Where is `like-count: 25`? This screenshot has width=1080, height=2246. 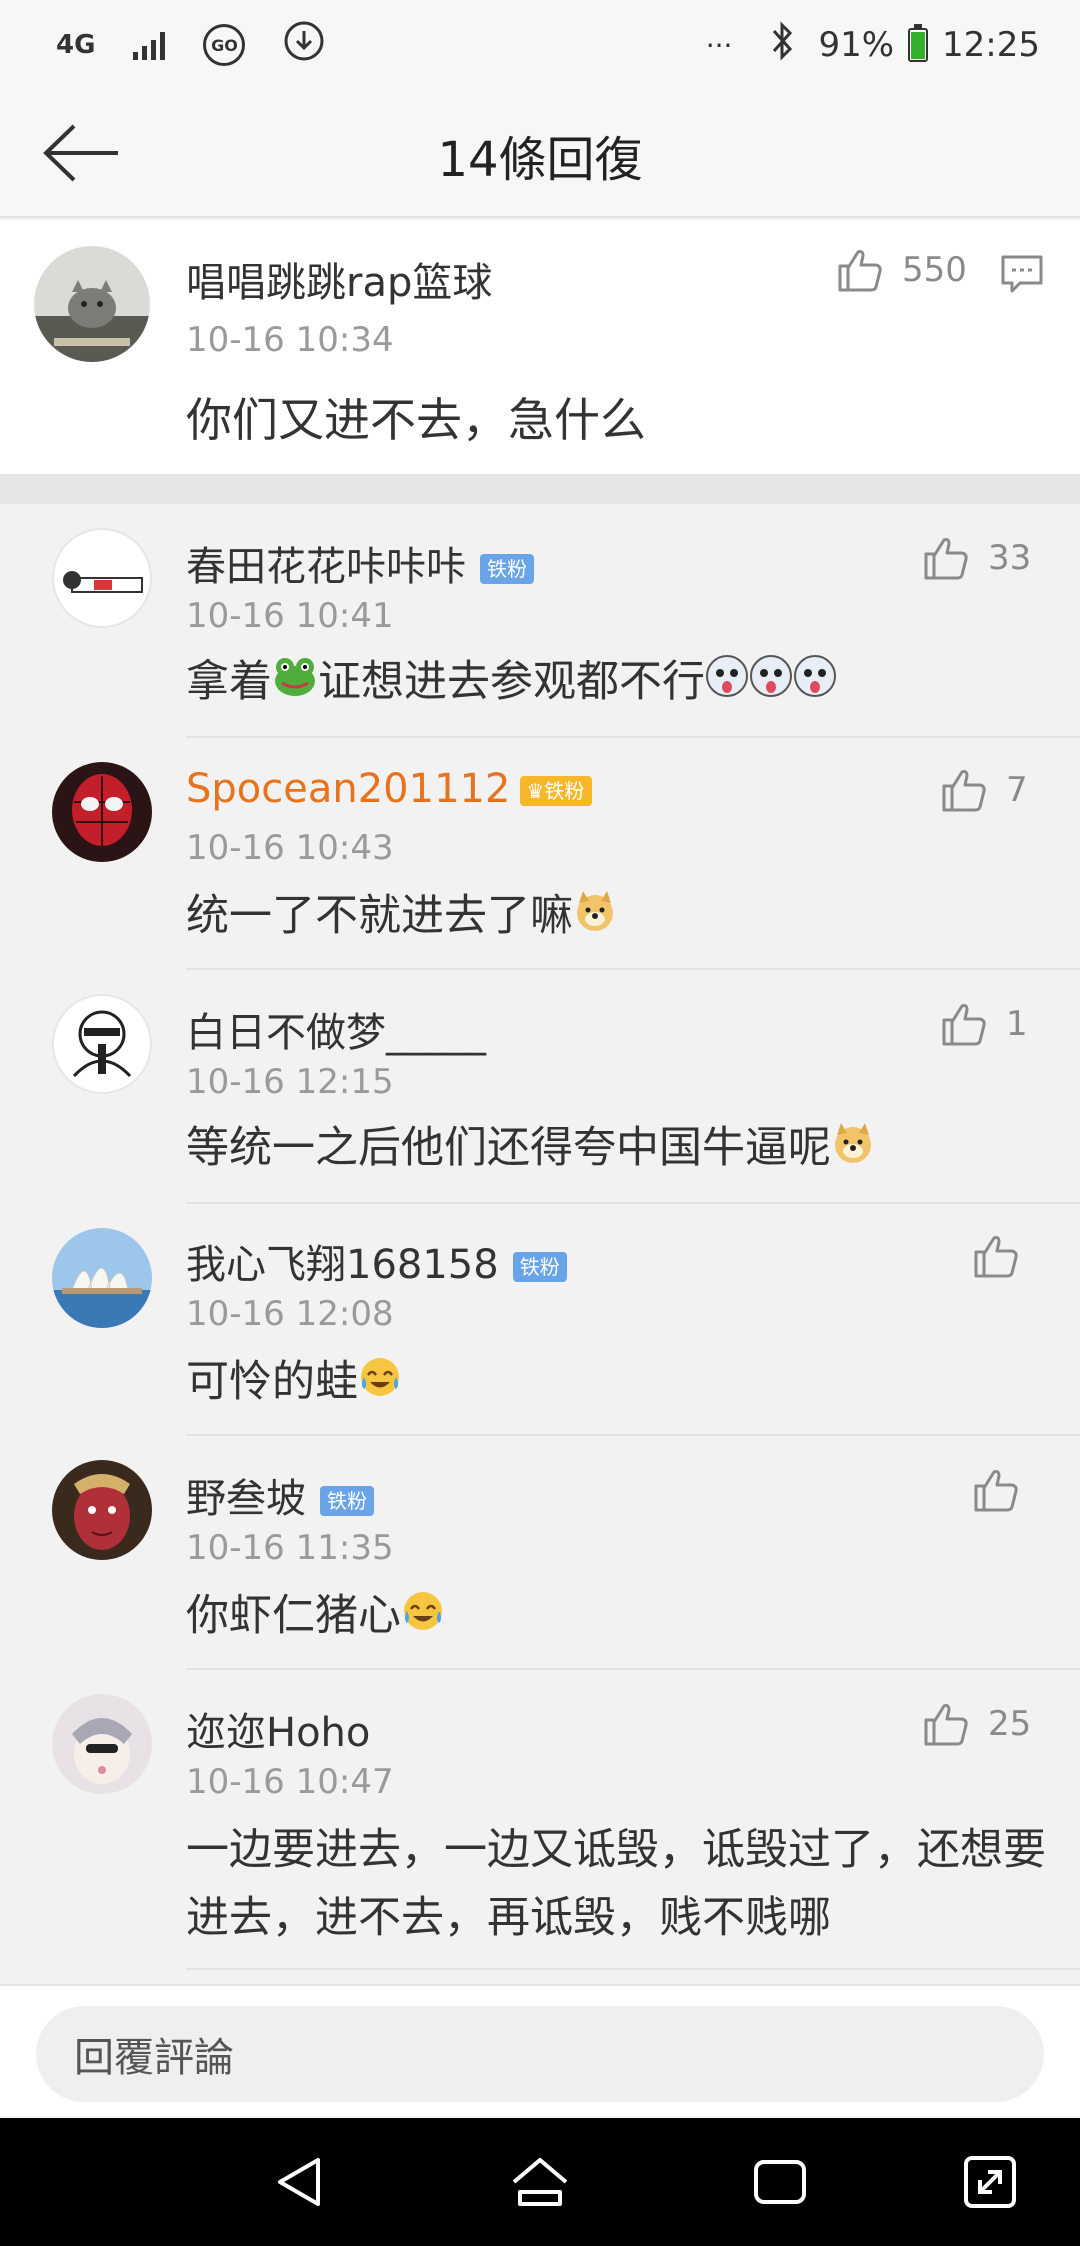 like-count: 25 is located at coordinates (1010, 1724).